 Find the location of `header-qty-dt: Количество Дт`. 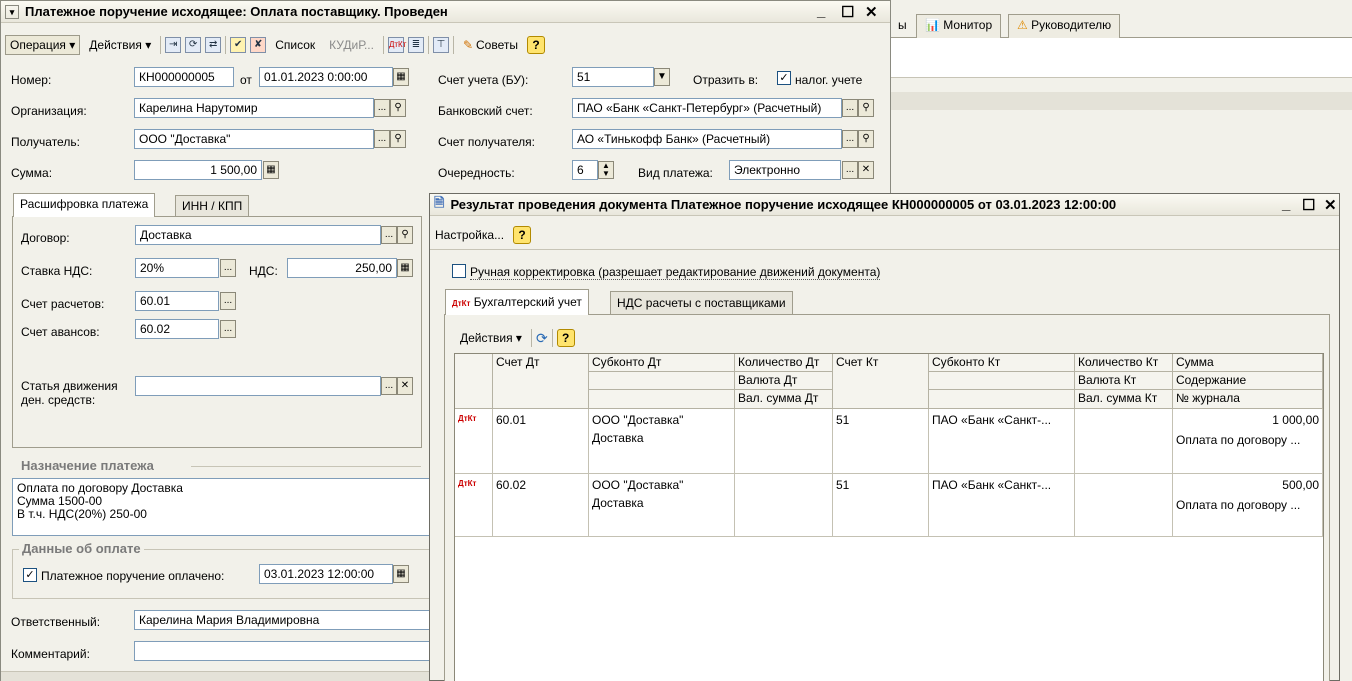

header-qty-dt: Количество Дт is located at coordinates (784, 363).